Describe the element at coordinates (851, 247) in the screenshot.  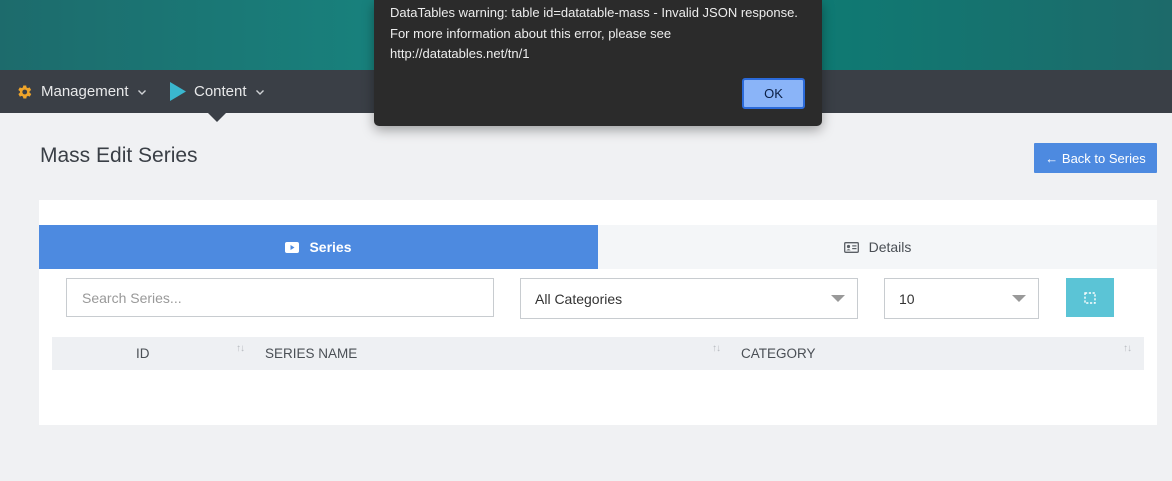
I see `id-card-icon` at that location.